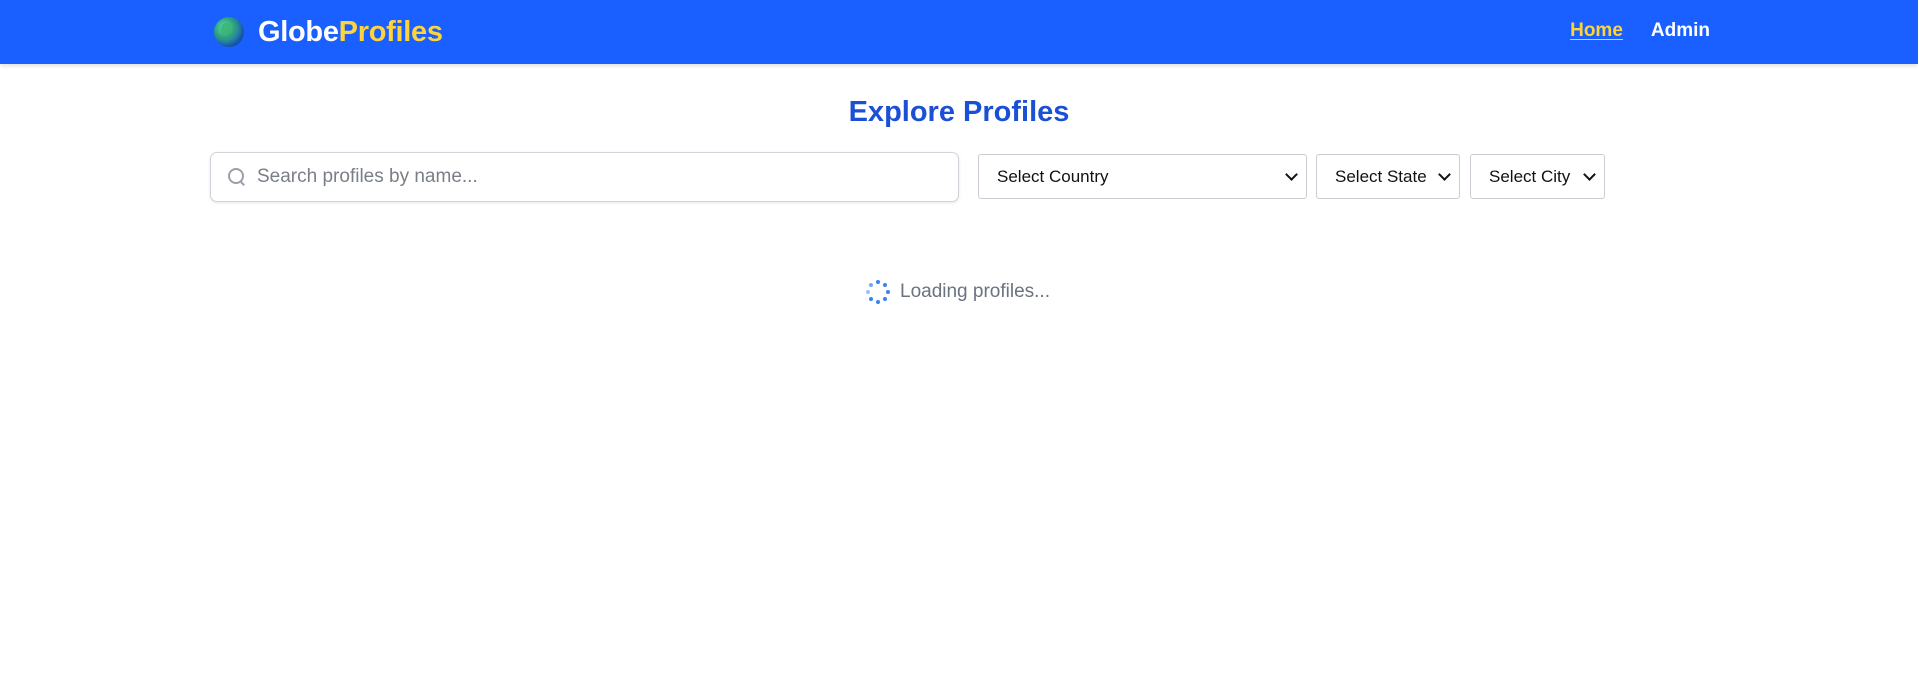  Describe the element at coordinates (237, 177) in the screenshot. I see `search-icon` at that location.